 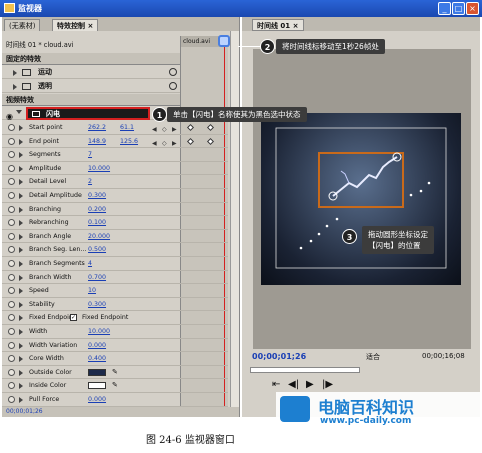 I want to click on step-forward-icon: |▶, so click(x=327, y=384).